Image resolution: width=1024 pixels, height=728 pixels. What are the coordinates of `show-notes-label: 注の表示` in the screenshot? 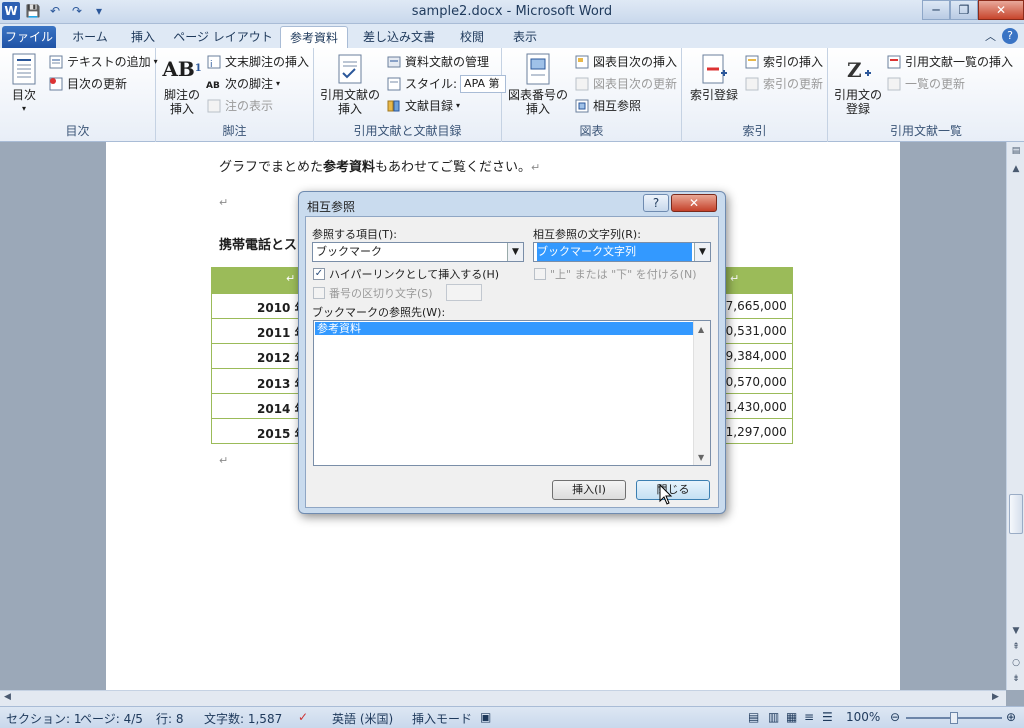 It's located at (249, 106).